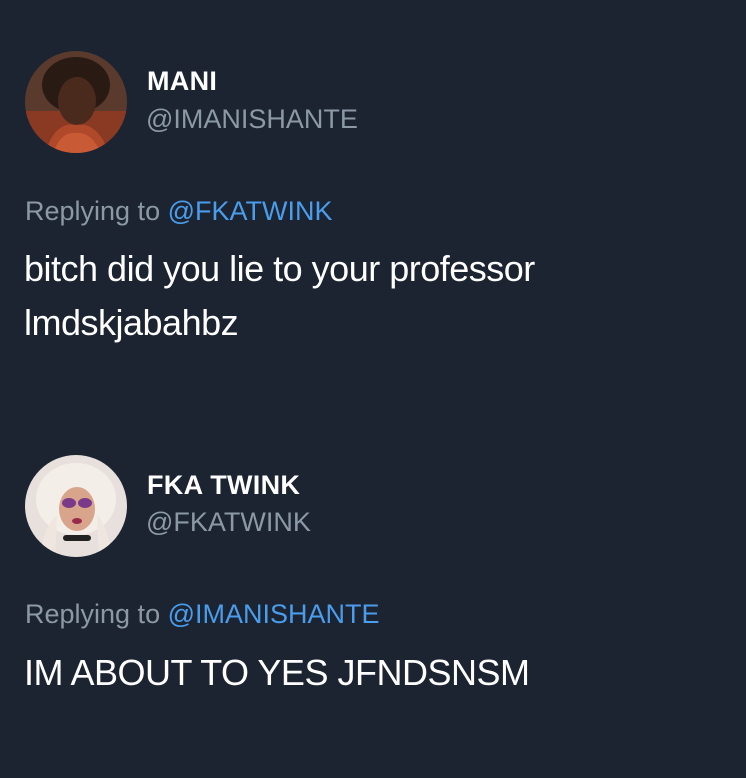  I want to click on handle: @FKATWINK, so click(228, 522).